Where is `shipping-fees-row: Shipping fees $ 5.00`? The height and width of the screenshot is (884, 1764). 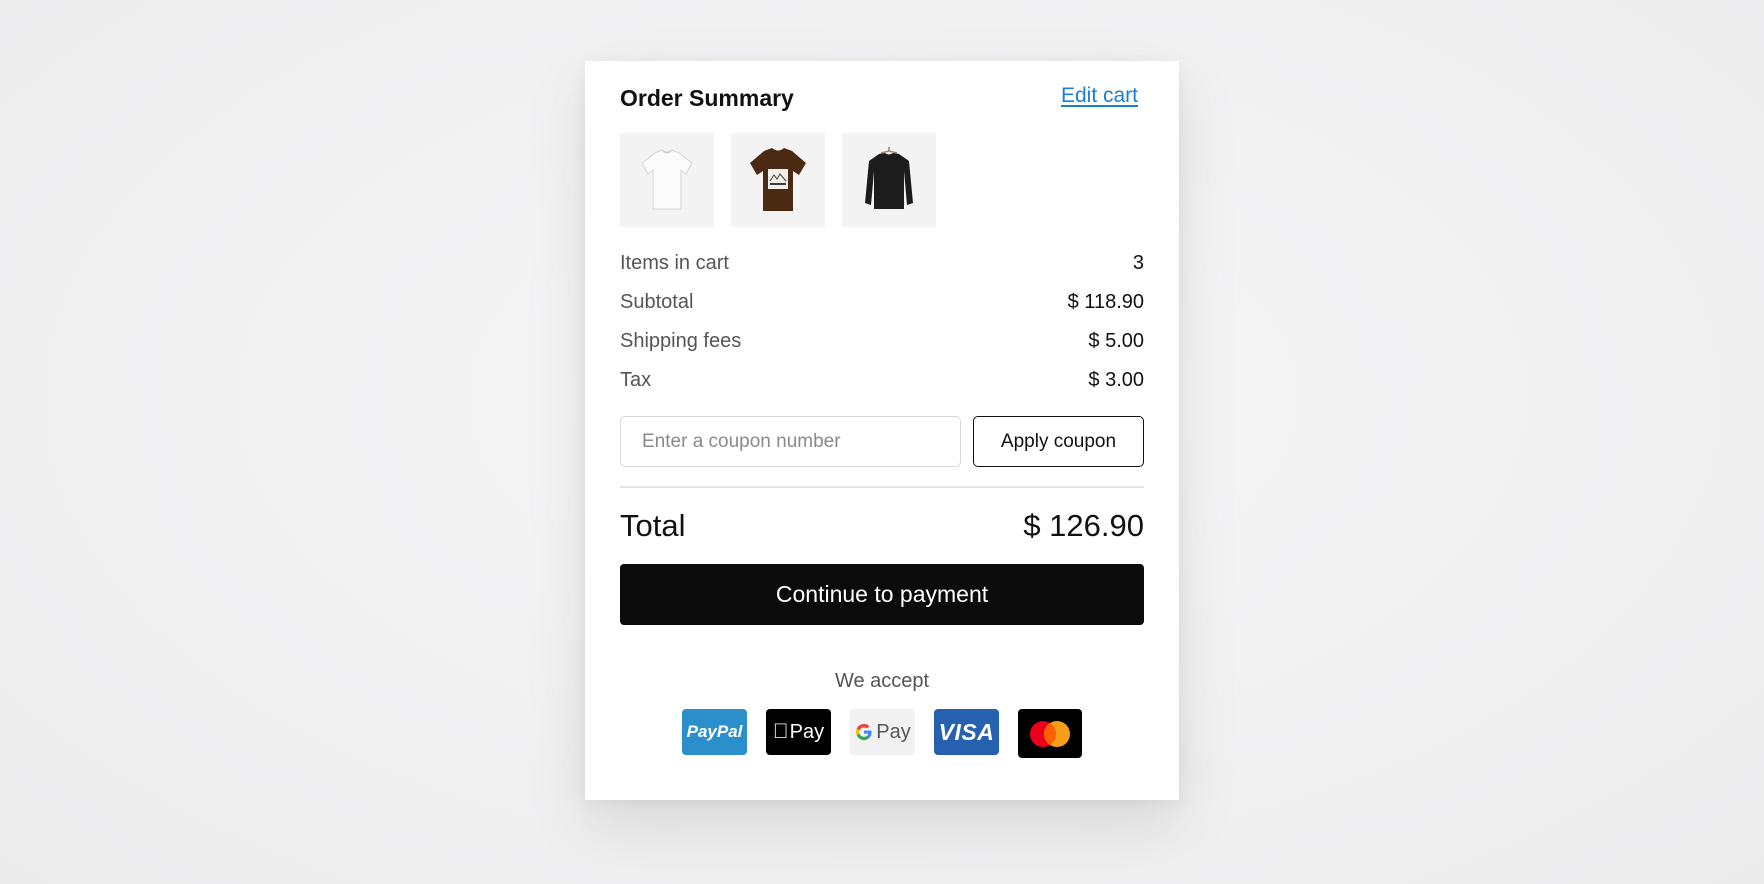
shipping-fees-row: Shipping fees $ 5.00 is located at coordinates (882, 341).